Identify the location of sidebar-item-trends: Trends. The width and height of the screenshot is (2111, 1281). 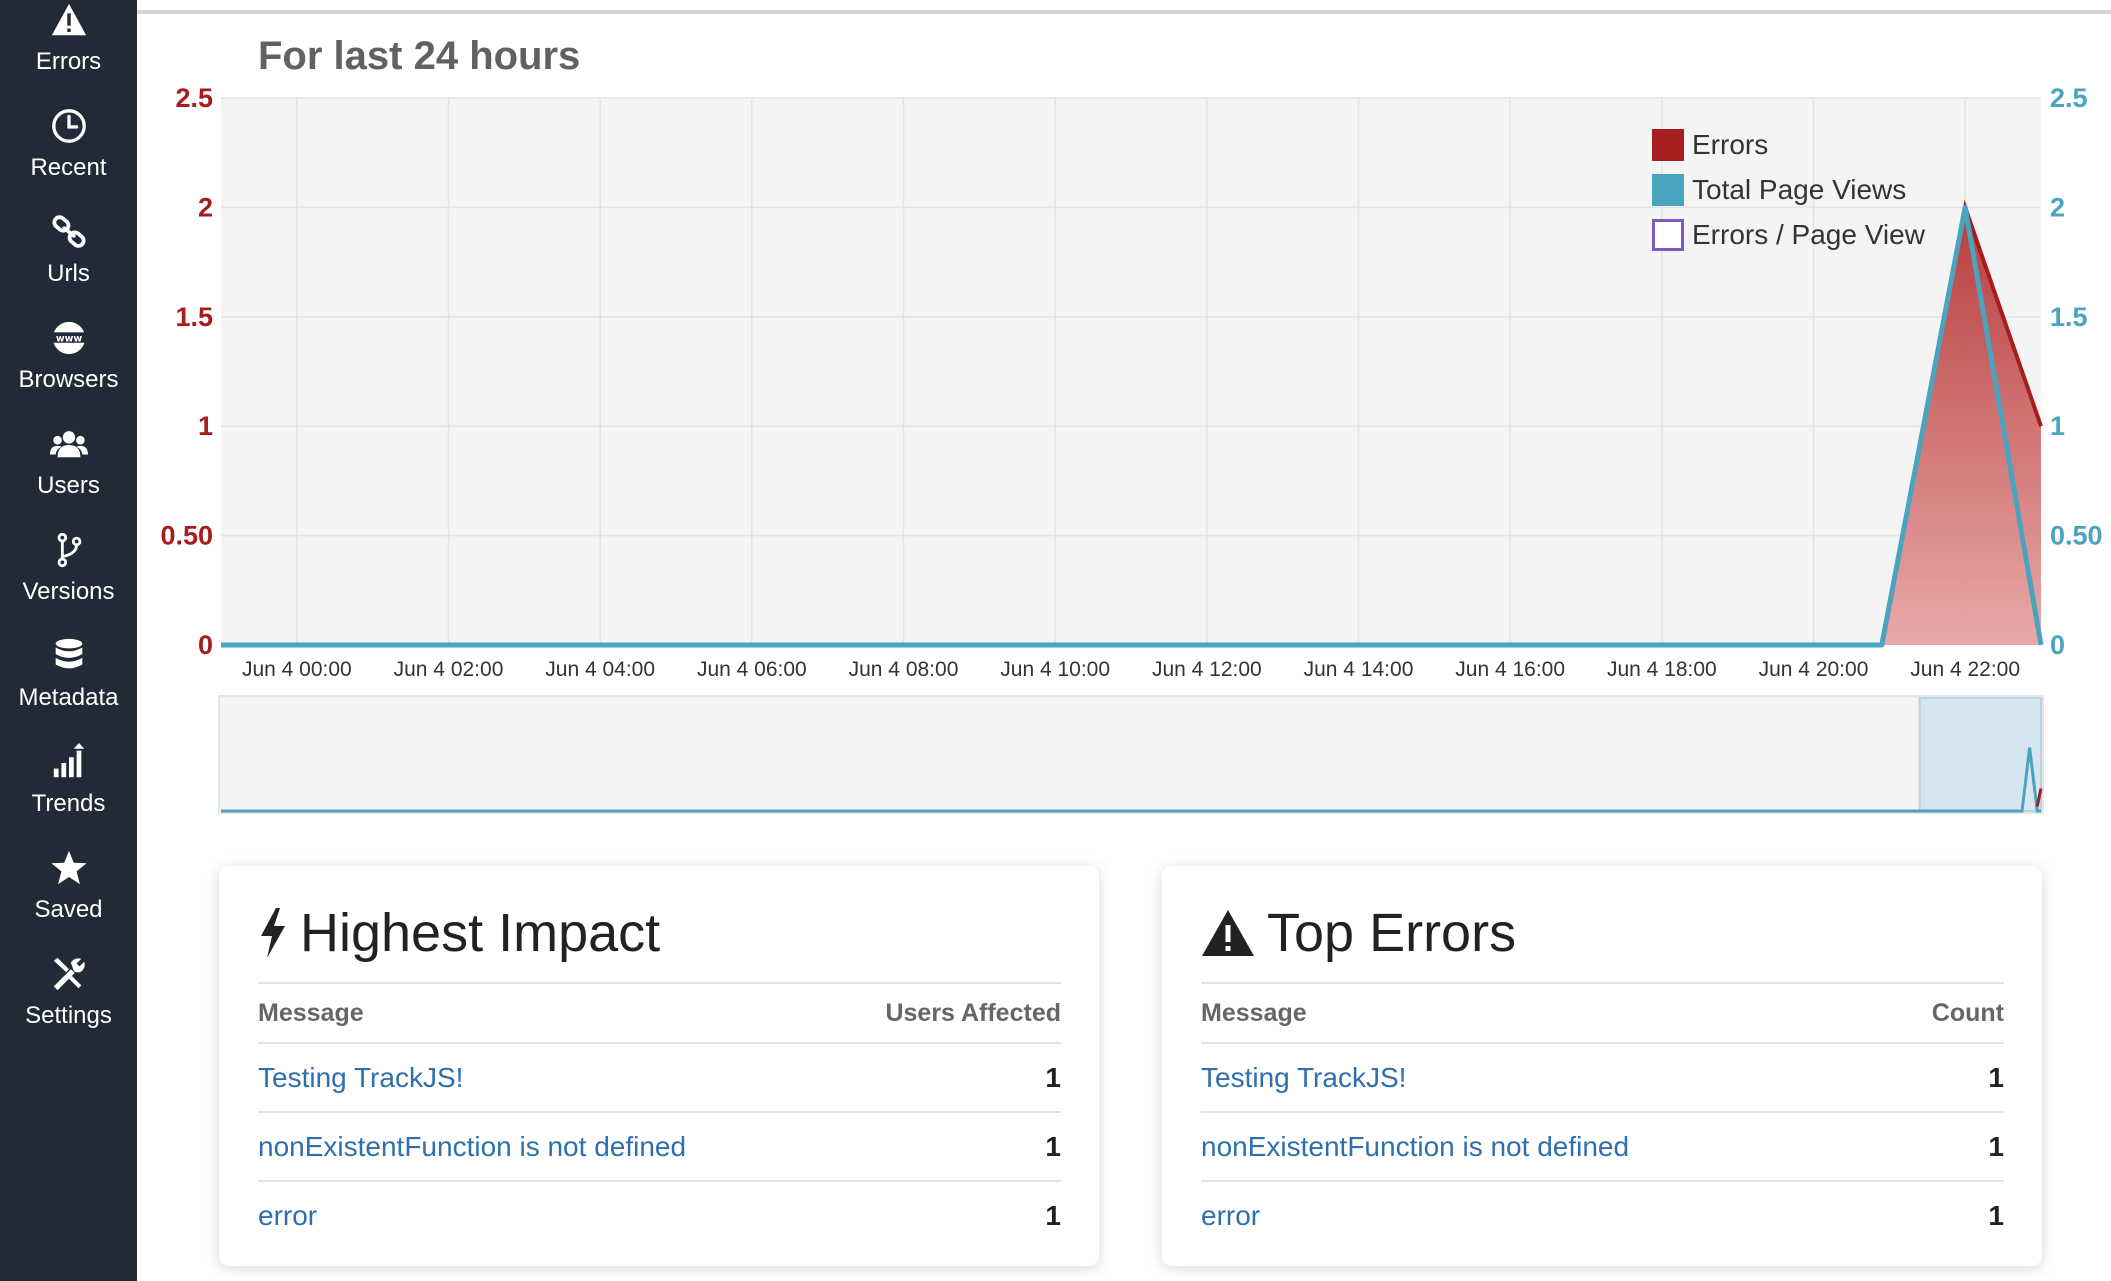
(68, 792).